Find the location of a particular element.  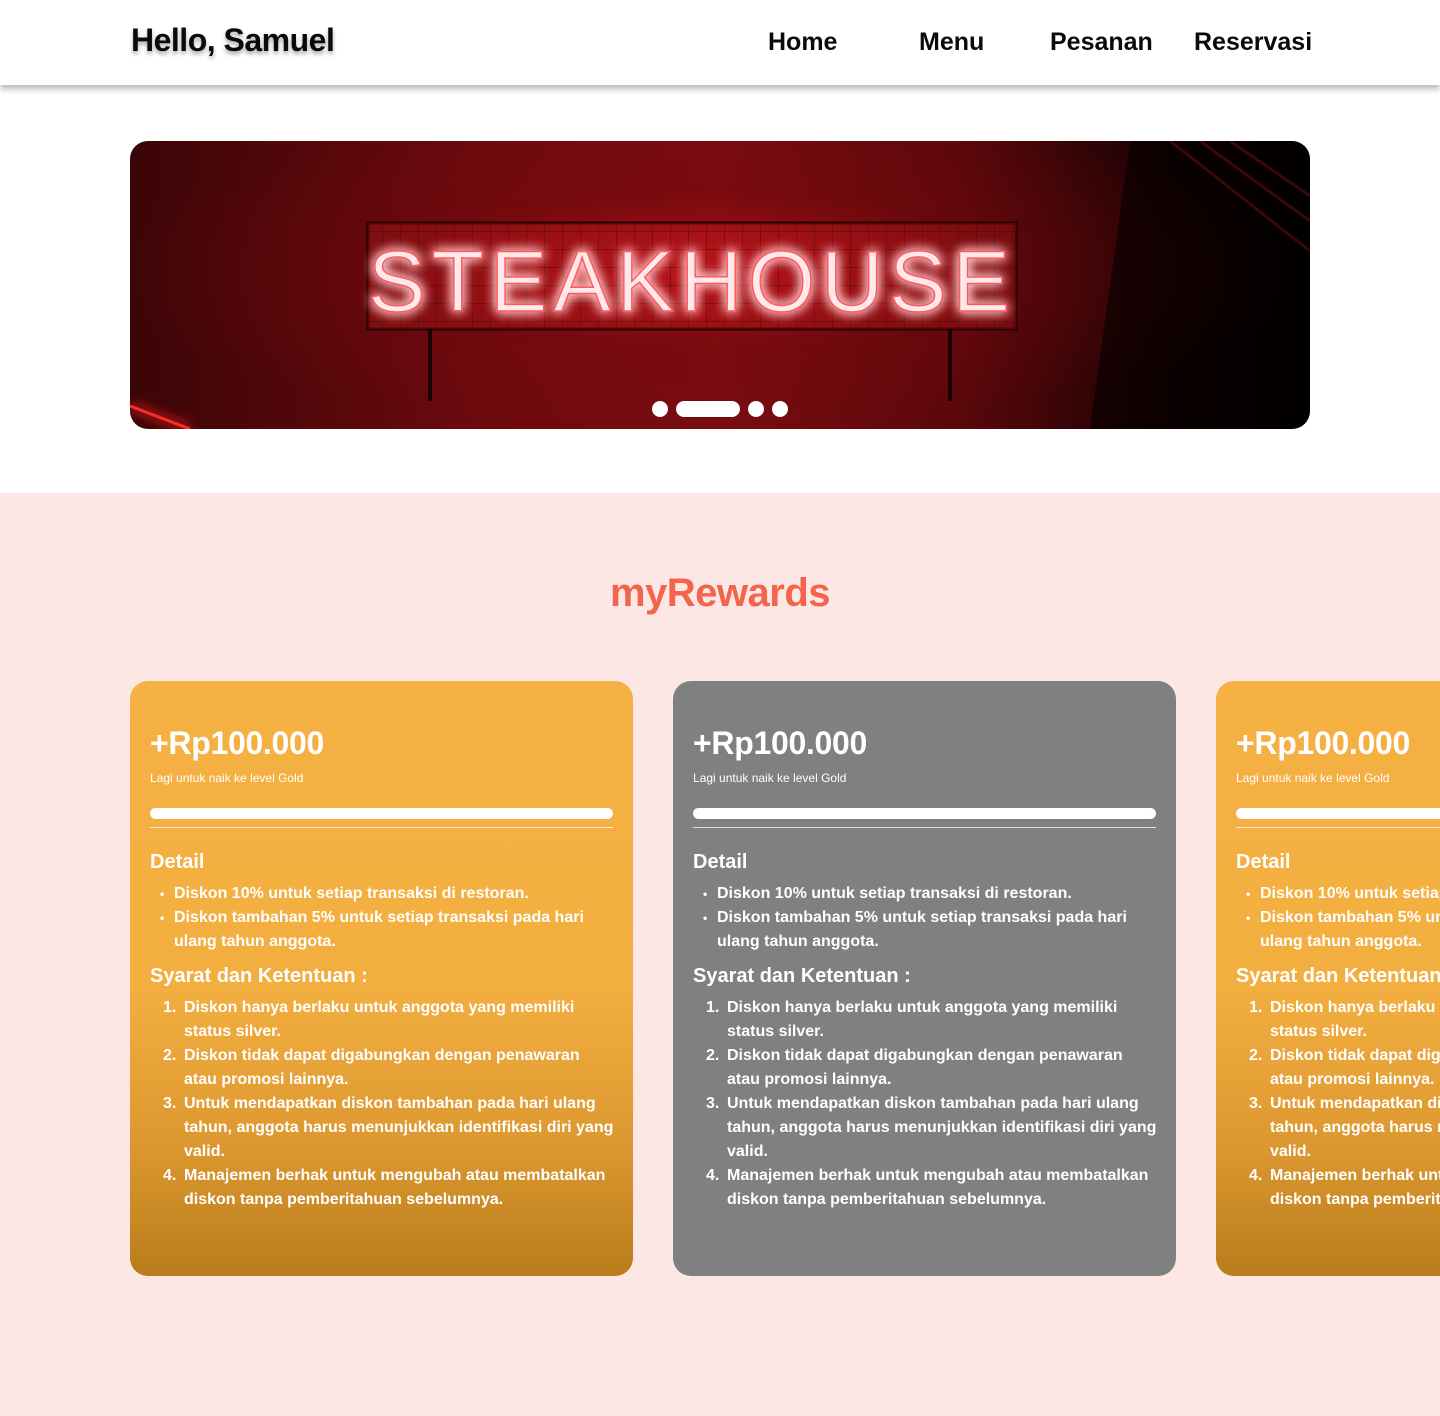

user-greeting: Hello, Samuel is located at coordinates (233, 40).